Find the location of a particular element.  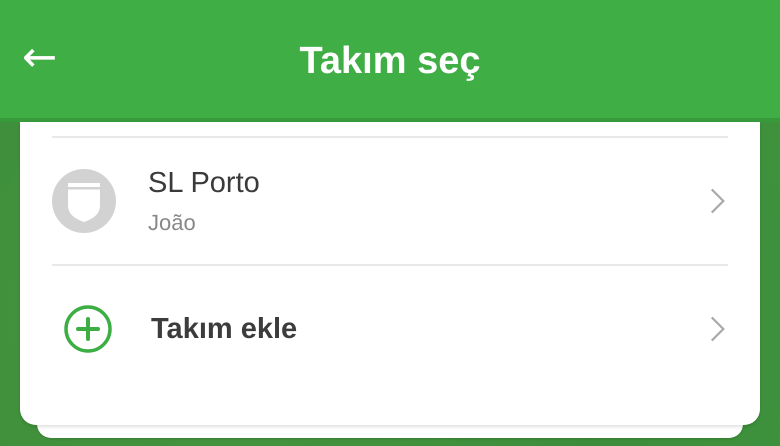

add-icon is located at coordinates (88, 329).